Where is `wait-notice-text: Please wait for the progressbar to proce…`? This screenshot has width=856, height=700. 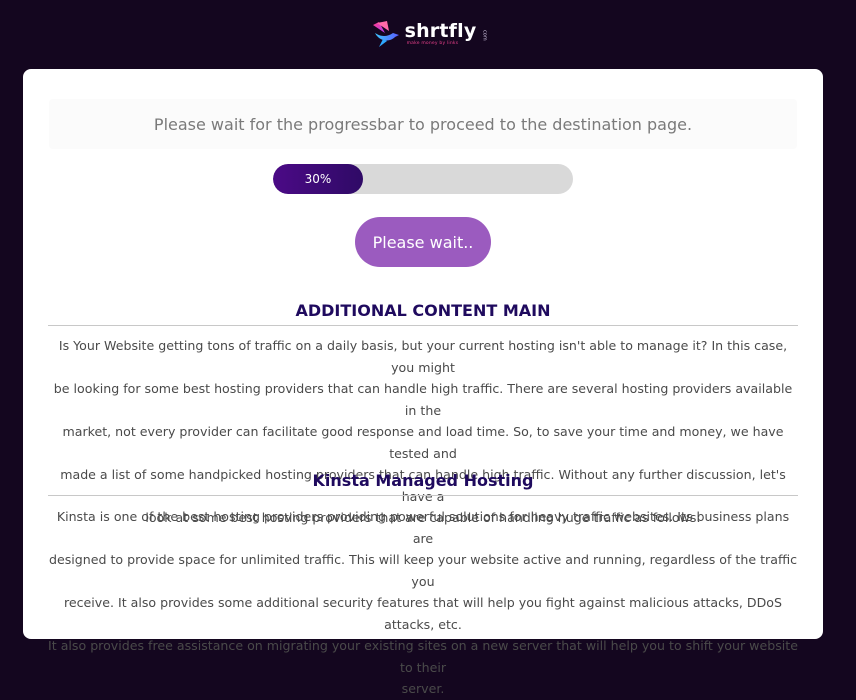 wait-notice-text: Please wait for the progressbar to proce… is located at coordinates (423, 124).